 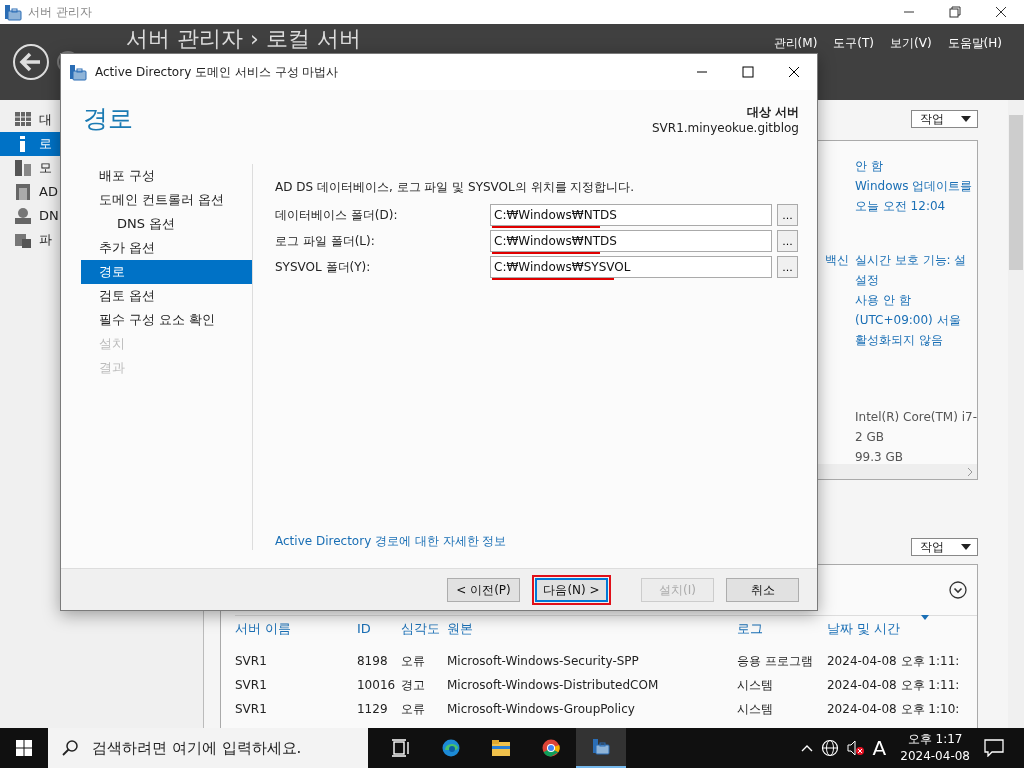 I want to click on expand-icon, so click(x=958, y=590).